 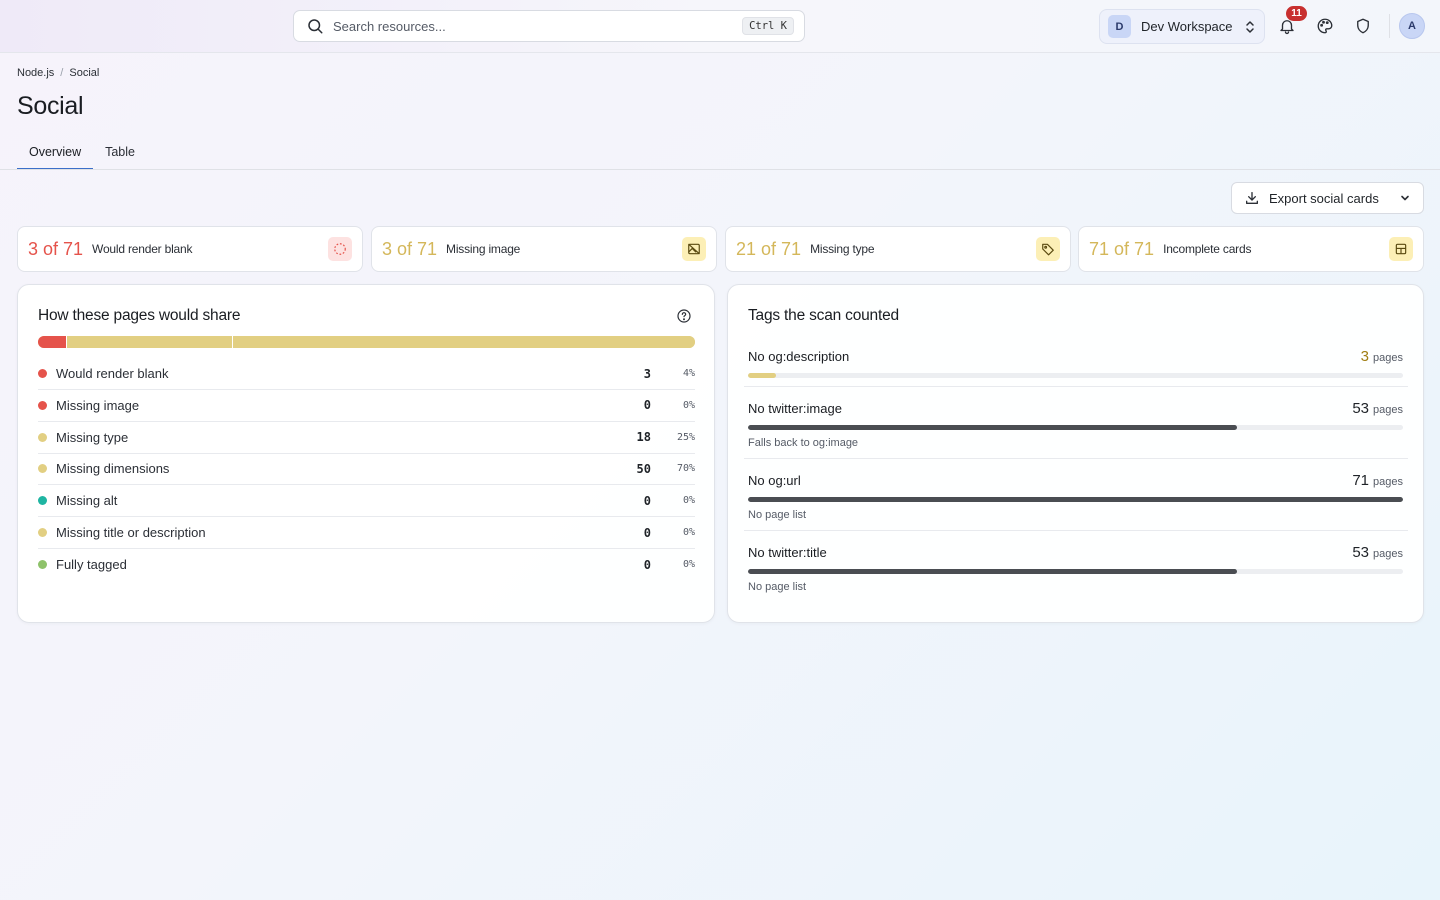 What do you see at coordinates (799, 356) in the screenshot?
I see `tag-name: No og:description` at bounding box center [799, 356].